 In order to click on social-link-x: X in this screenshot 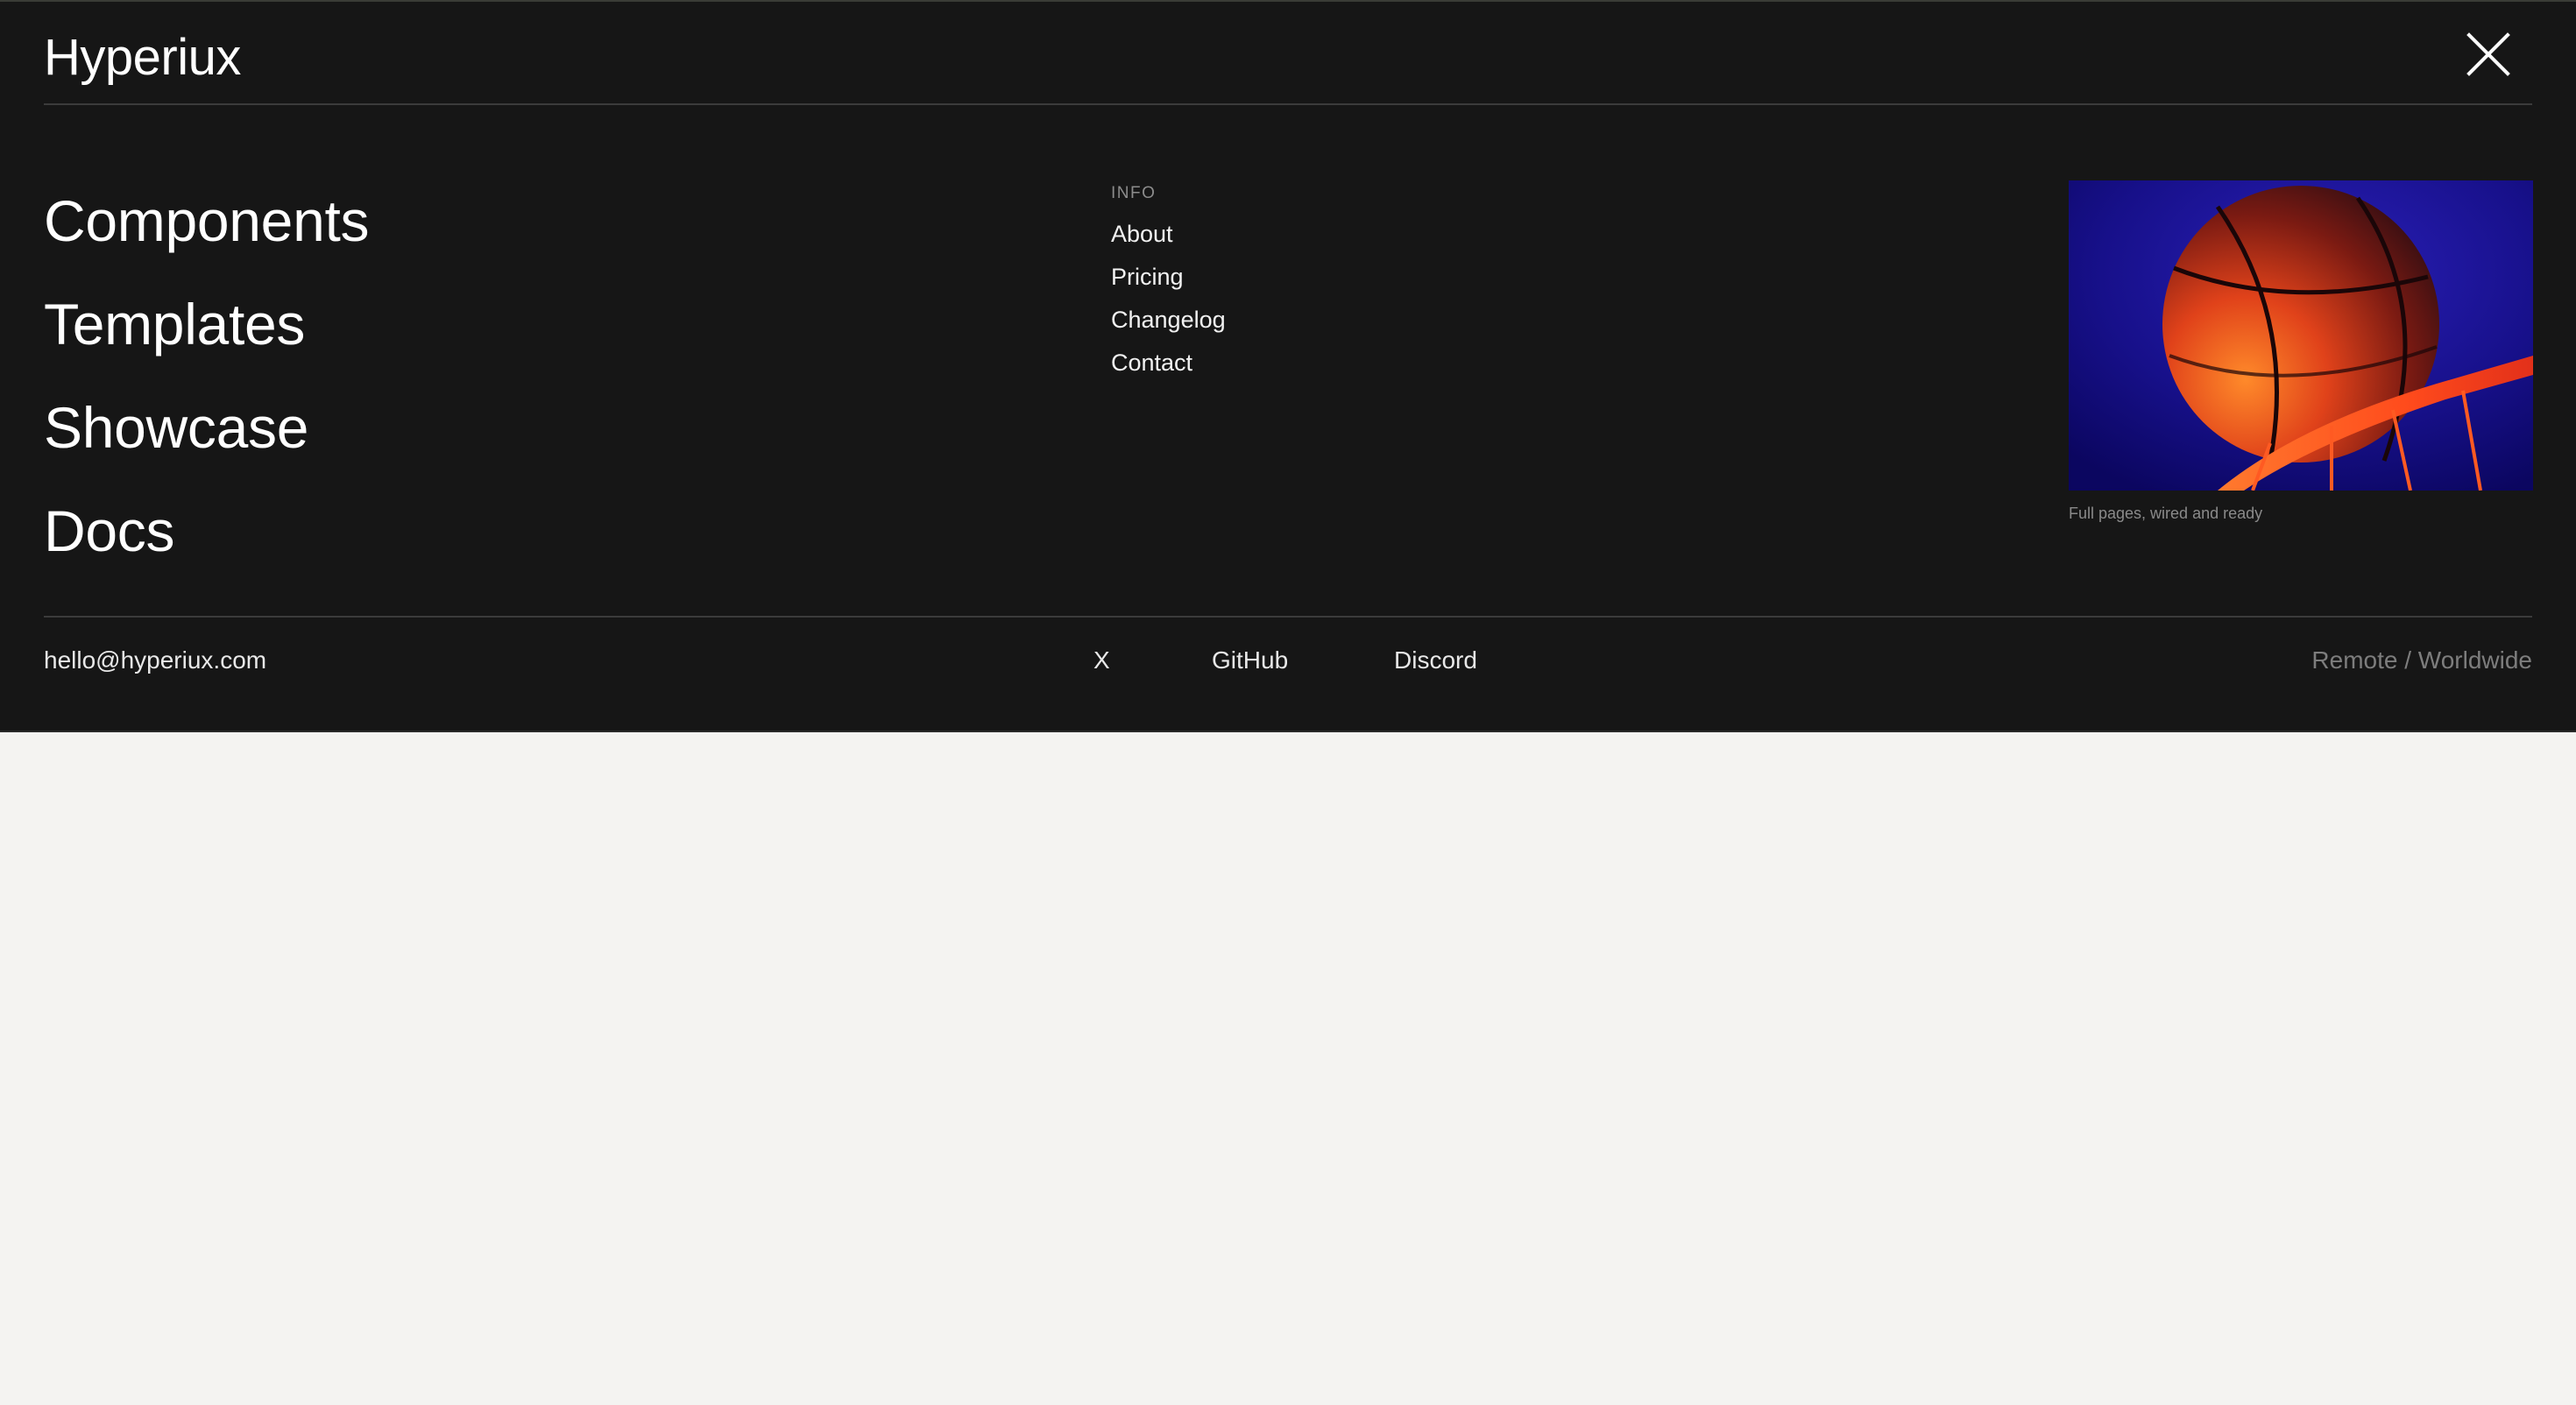, I will do `click(1101, 660)`.